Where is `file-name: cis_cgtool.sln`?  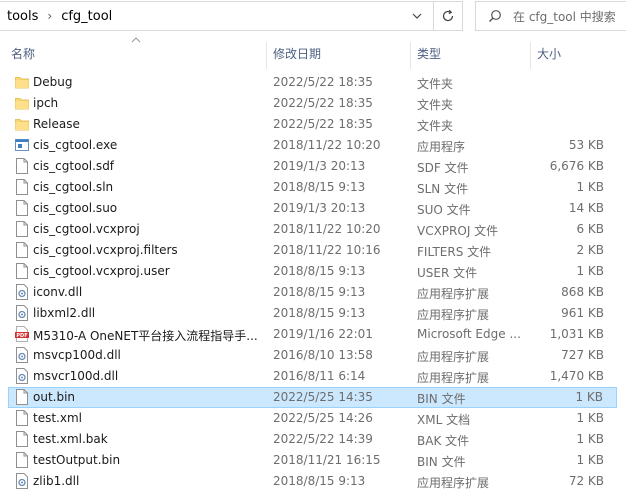 file-name: cis_cgtool.sln is located at coordinates (73, 187).